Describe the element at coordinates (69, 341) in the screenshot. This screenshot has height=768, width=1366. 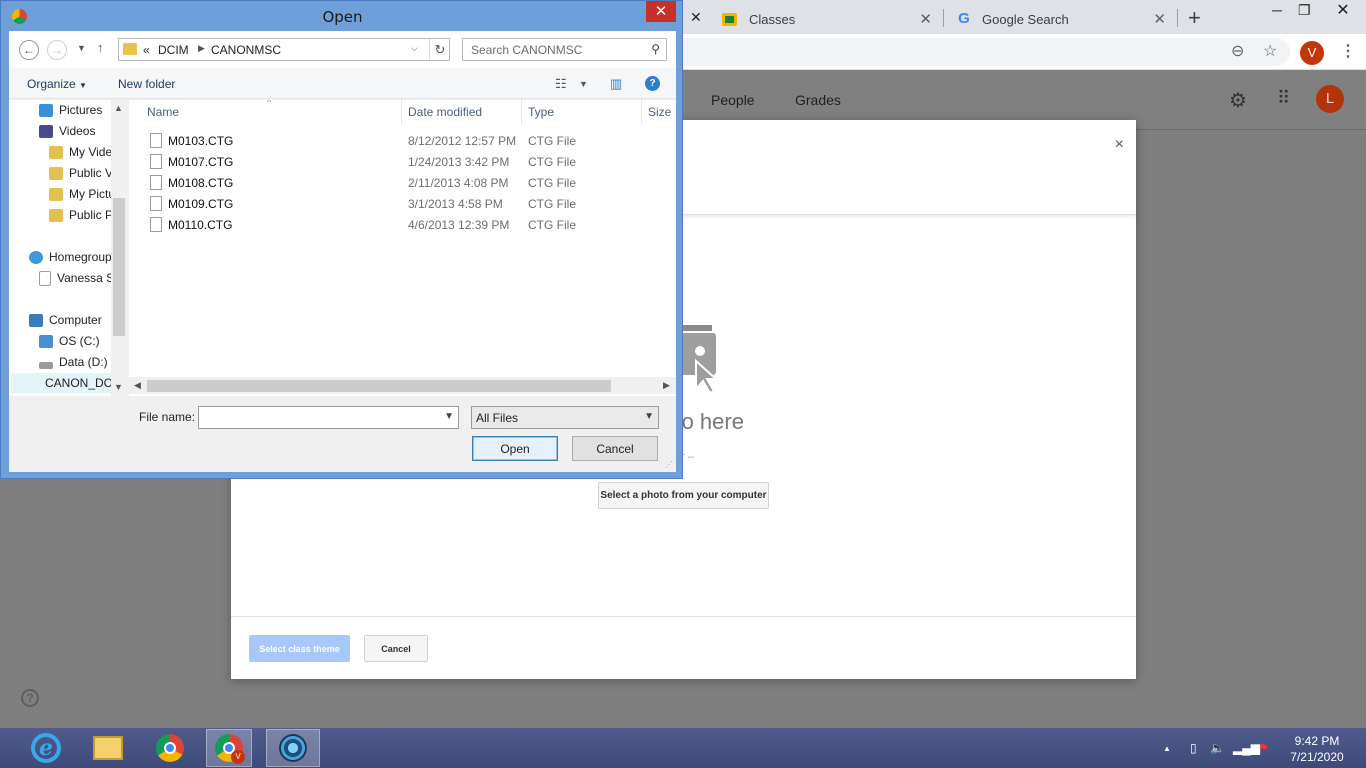
I see `nav-item-os-c: OS (C:)` at that location.